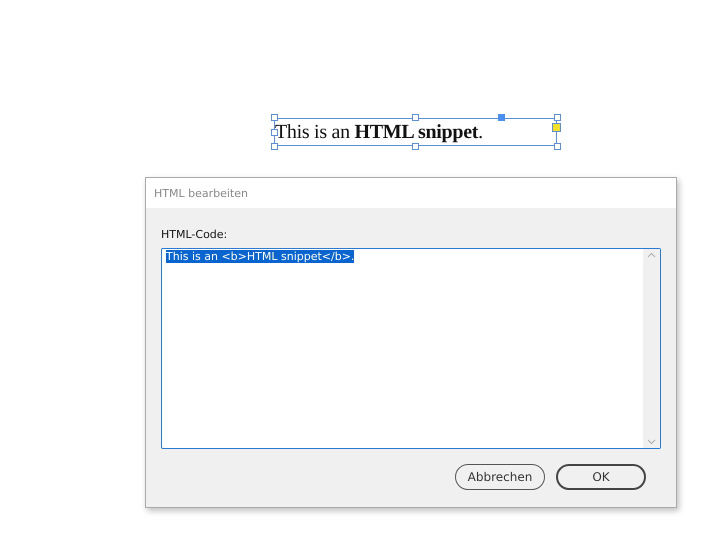 The width and height of the screenshot is (723, 553). Describe the element at coordinates (601, 477) in the screenshot. I see `ok-button: OK` at that location.